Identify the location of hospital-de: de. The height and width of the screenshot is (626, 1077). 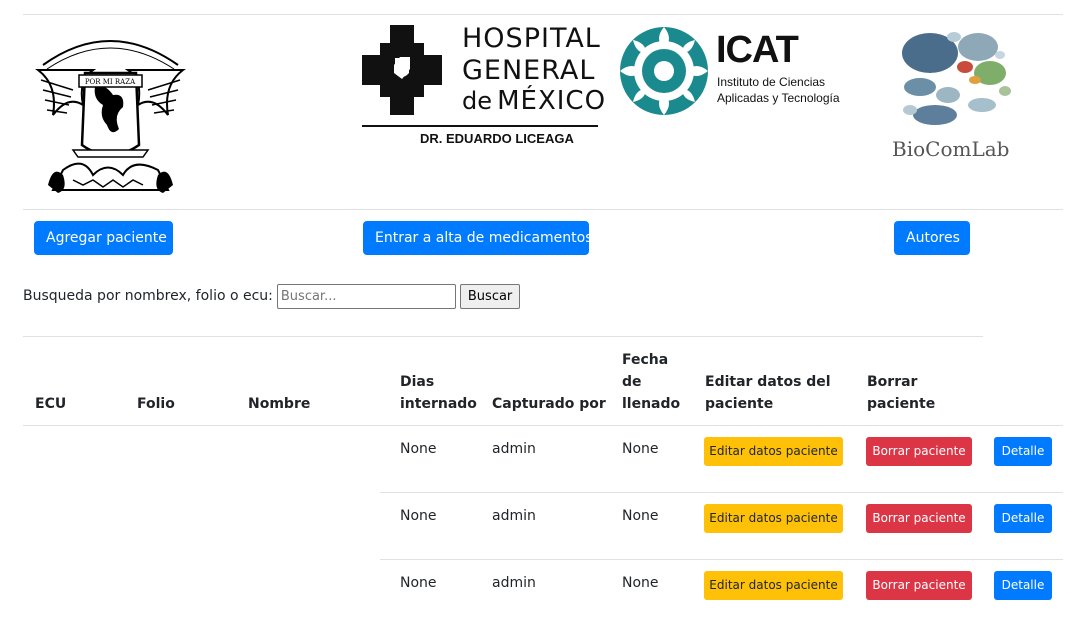
(477, 101).